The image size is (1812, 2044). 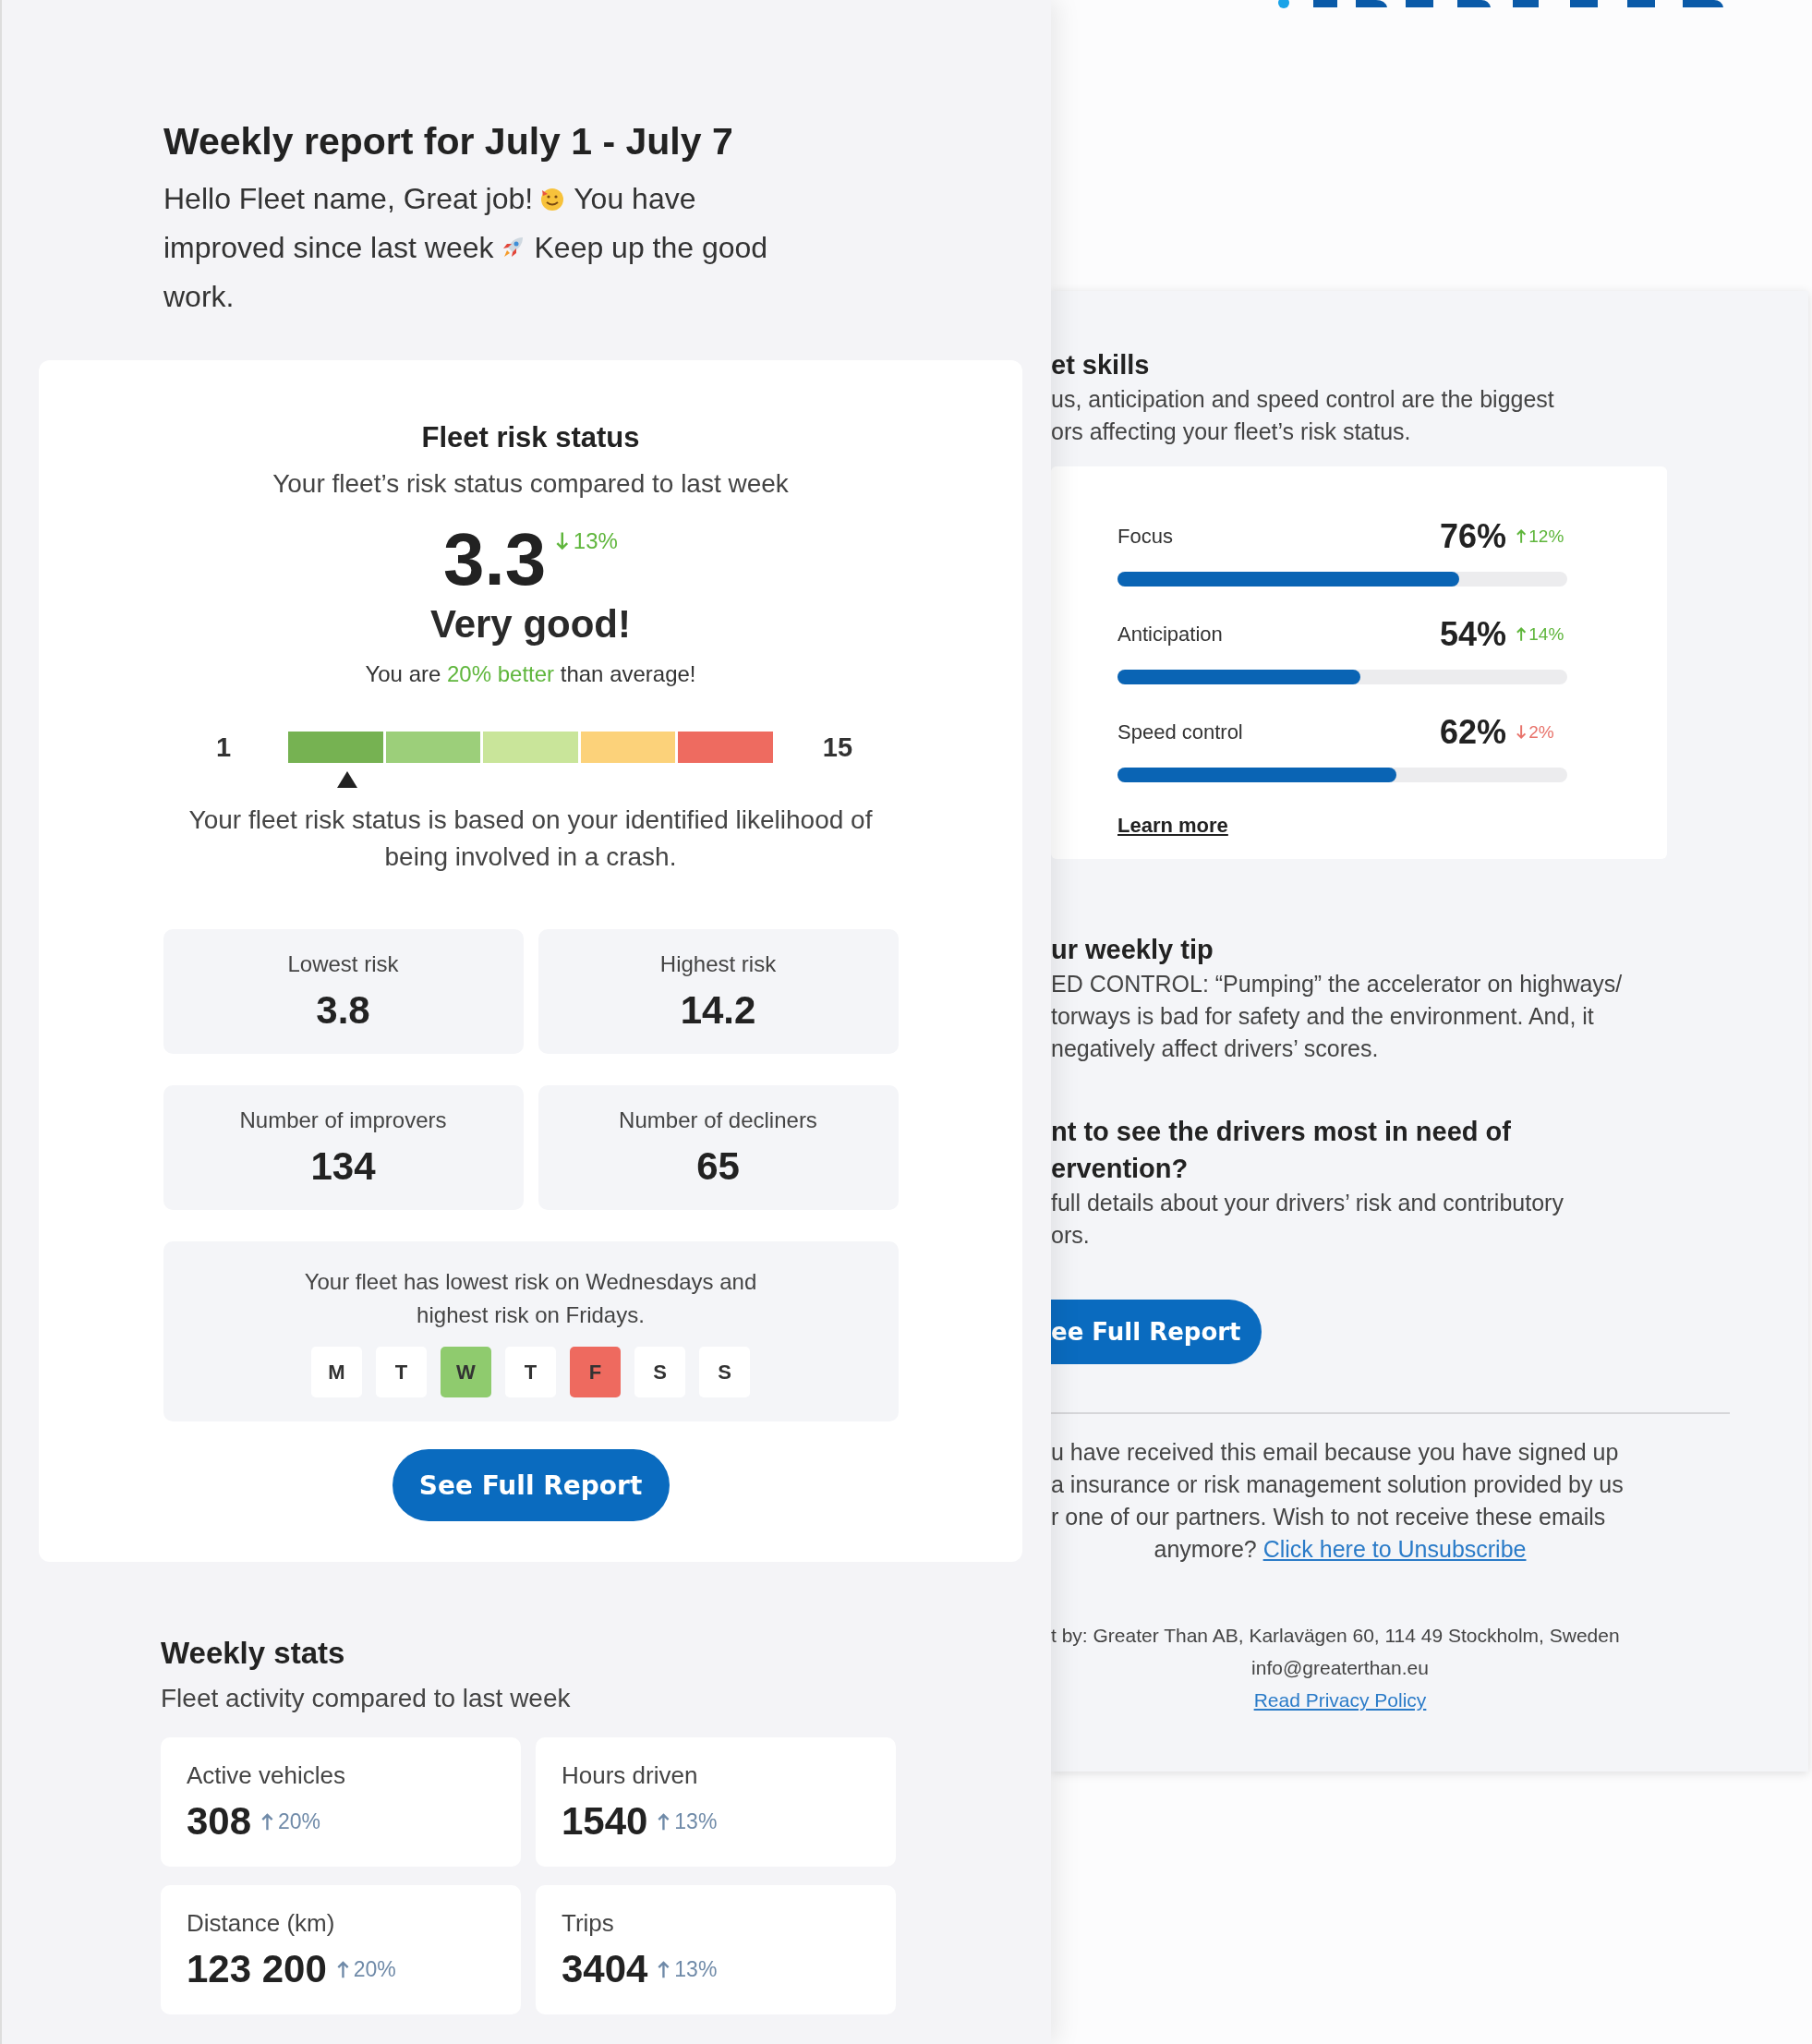 I want to click on stat-label: Hours driven, so click(x=630, y=1776).